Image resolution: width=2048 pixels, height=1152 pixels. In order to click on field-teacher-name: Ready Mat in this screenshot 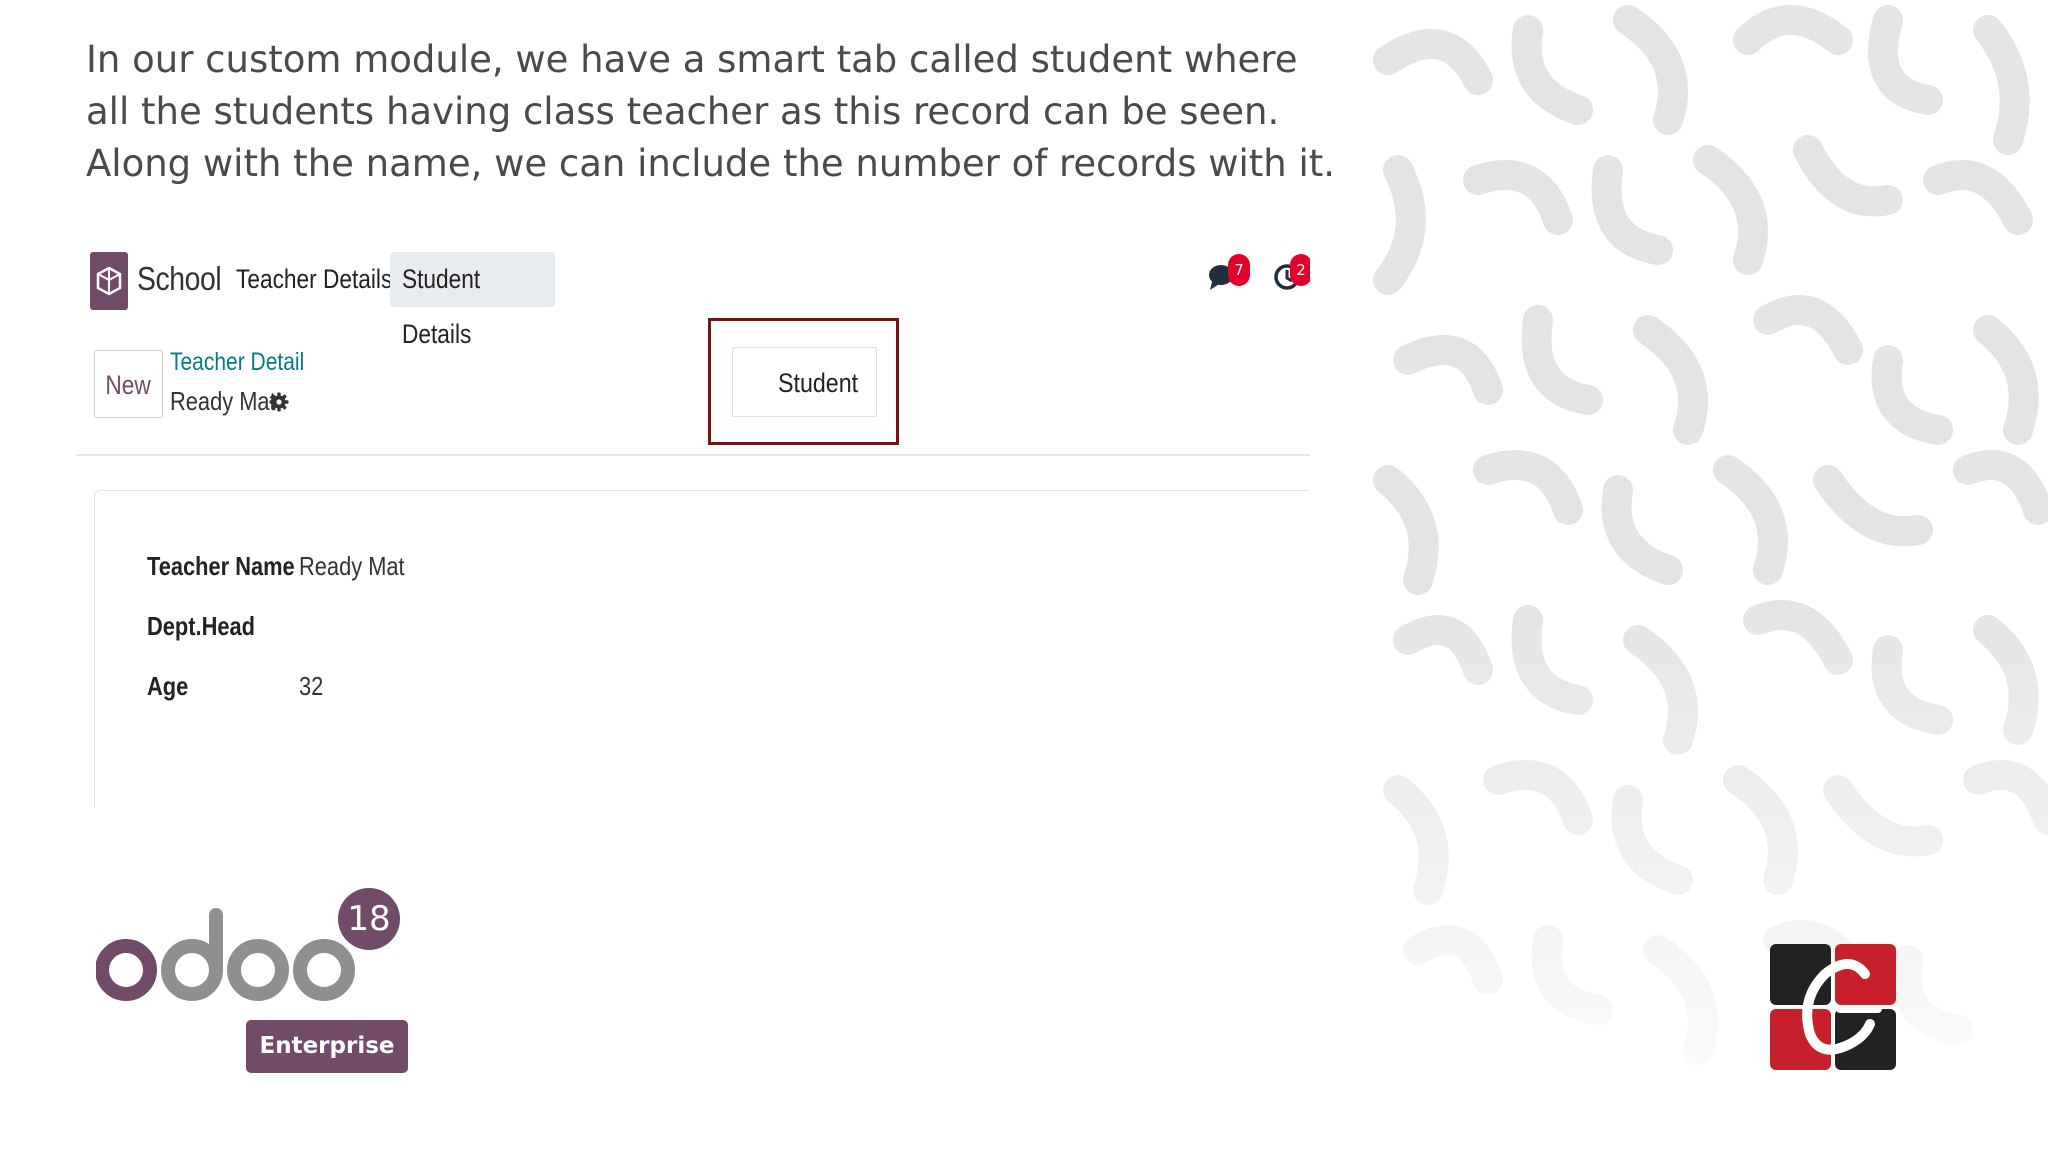, I will do `click(352, 566)`.